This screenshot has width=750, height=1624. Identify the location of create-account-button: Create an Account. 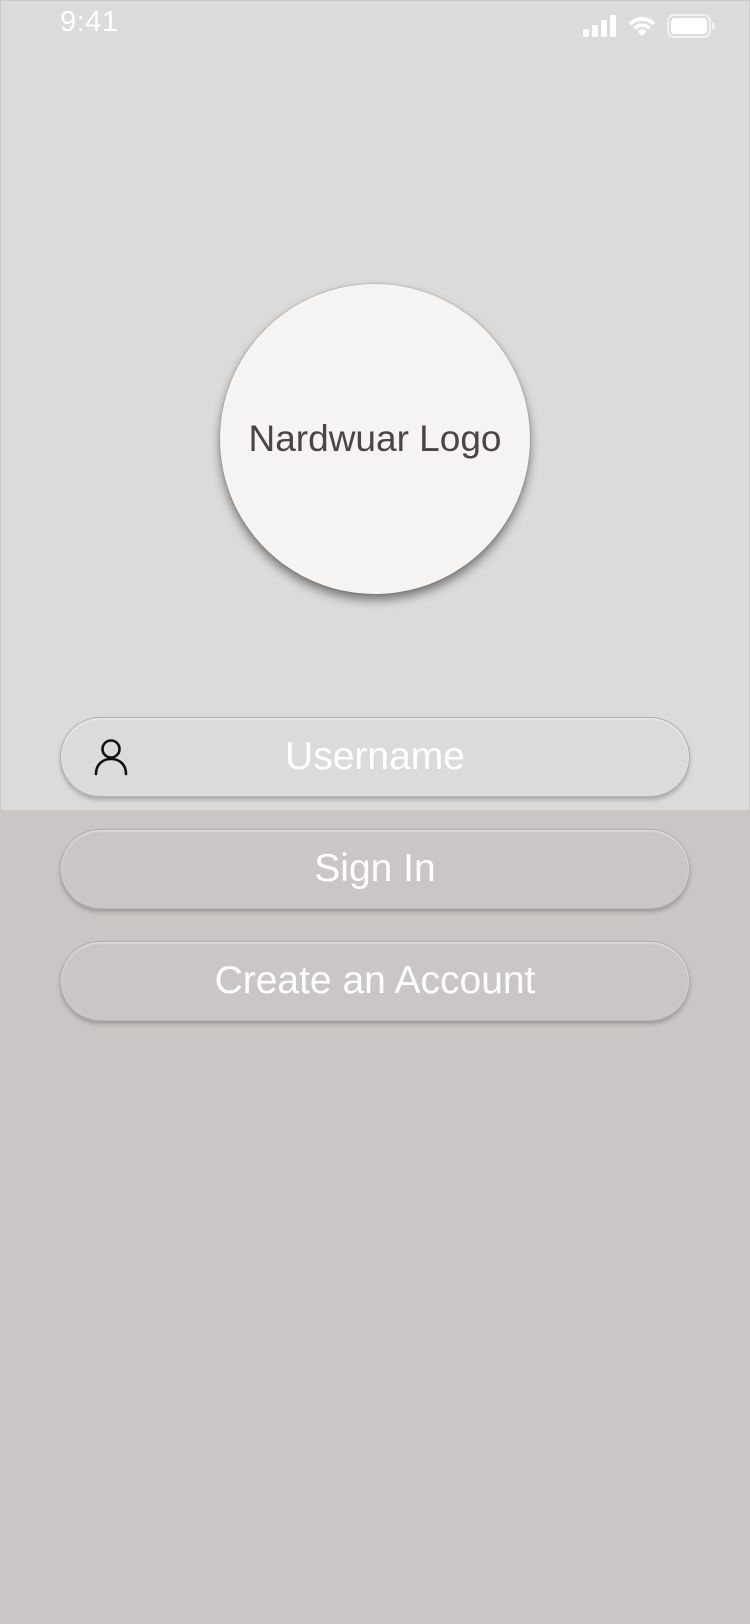
(375, 981).